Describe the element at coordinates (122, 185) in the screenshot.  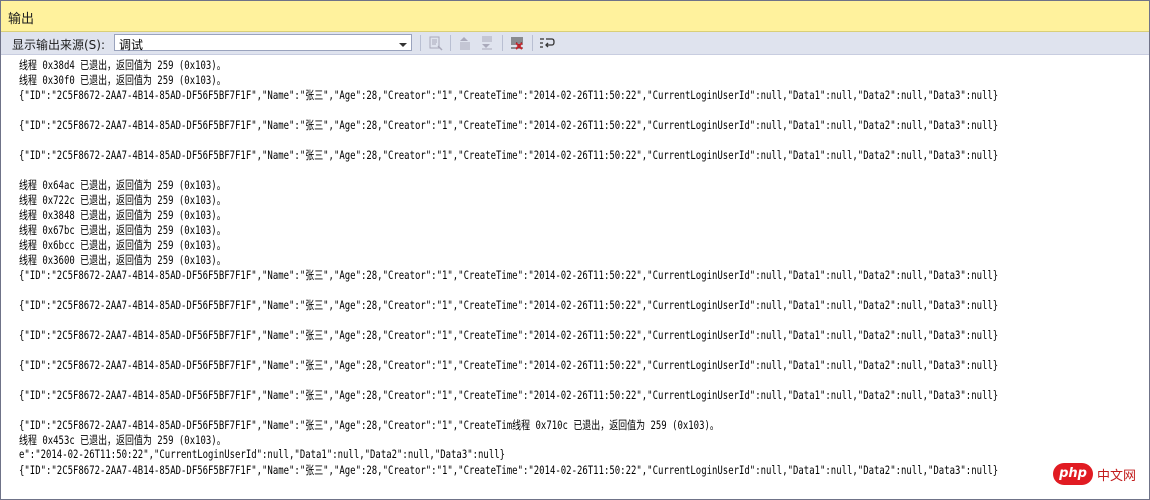
I see `output-line: 线程 0x64ac 已退出，返回值为 259 (0x103)。` at that location.